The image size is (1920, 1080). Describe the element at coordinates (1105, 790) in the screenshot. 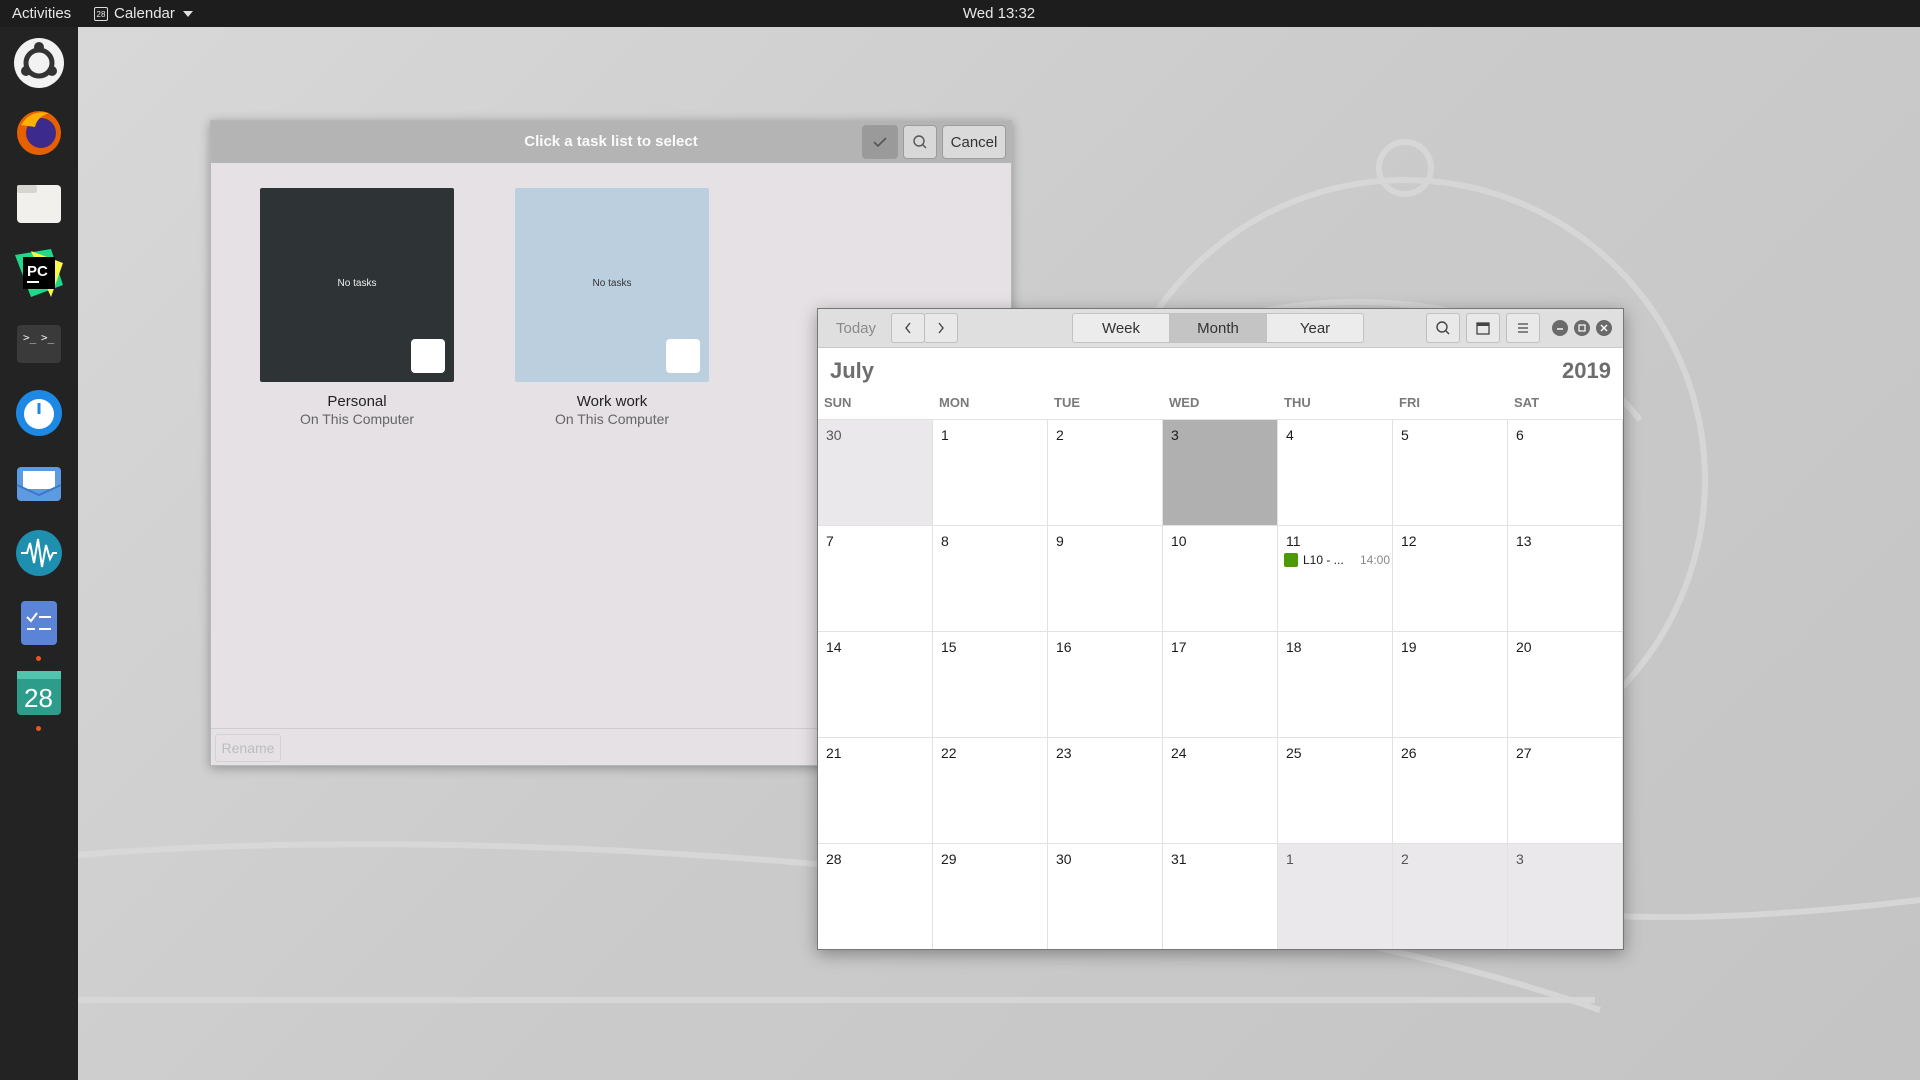

I see `day-cell: 23` at that location.